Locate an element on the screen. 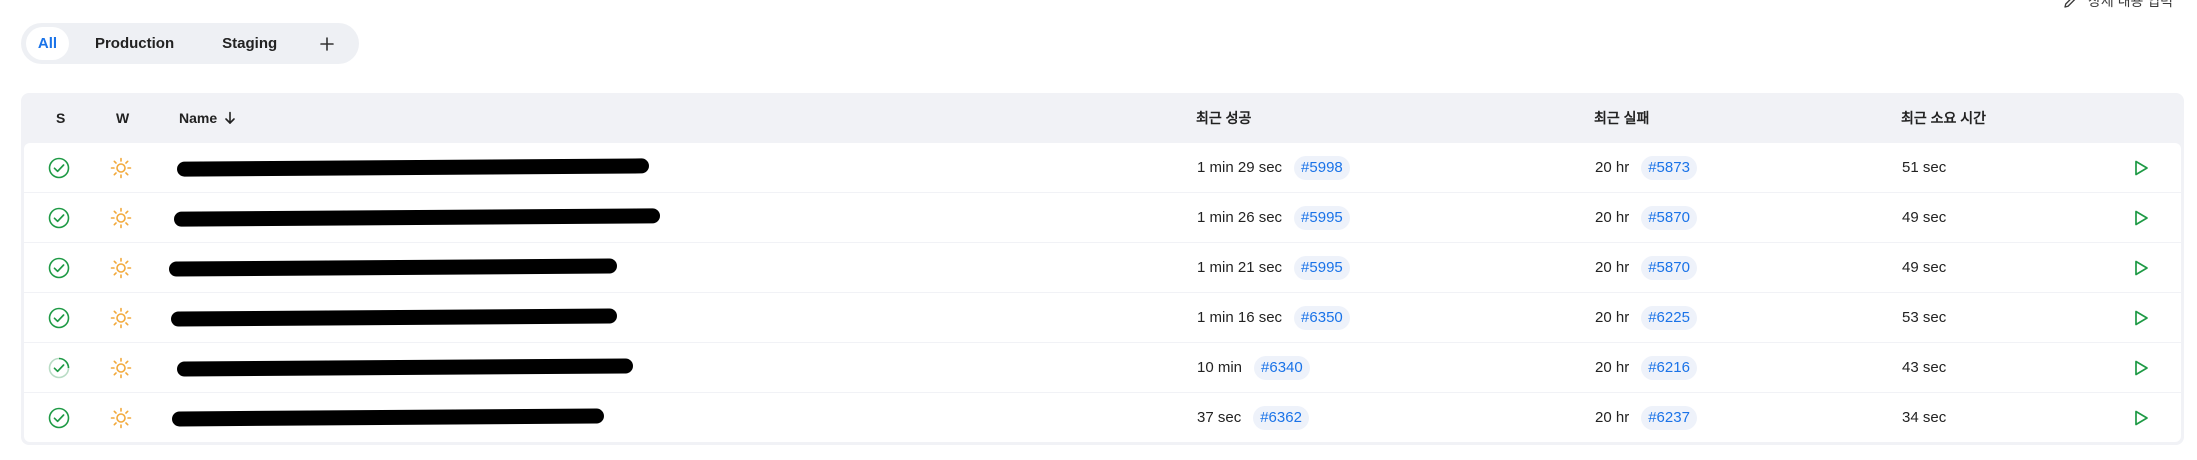  last-duration: 53 sec is located at coordinates (1924, 317).